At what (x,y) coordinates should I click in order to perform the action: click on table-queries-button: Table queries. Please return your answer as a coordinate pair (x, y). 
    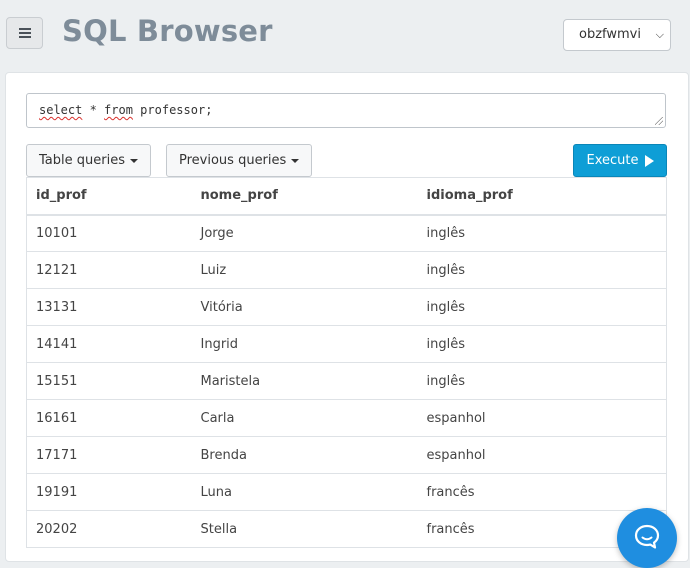
    Looking at the image, I should click on (88, 160).